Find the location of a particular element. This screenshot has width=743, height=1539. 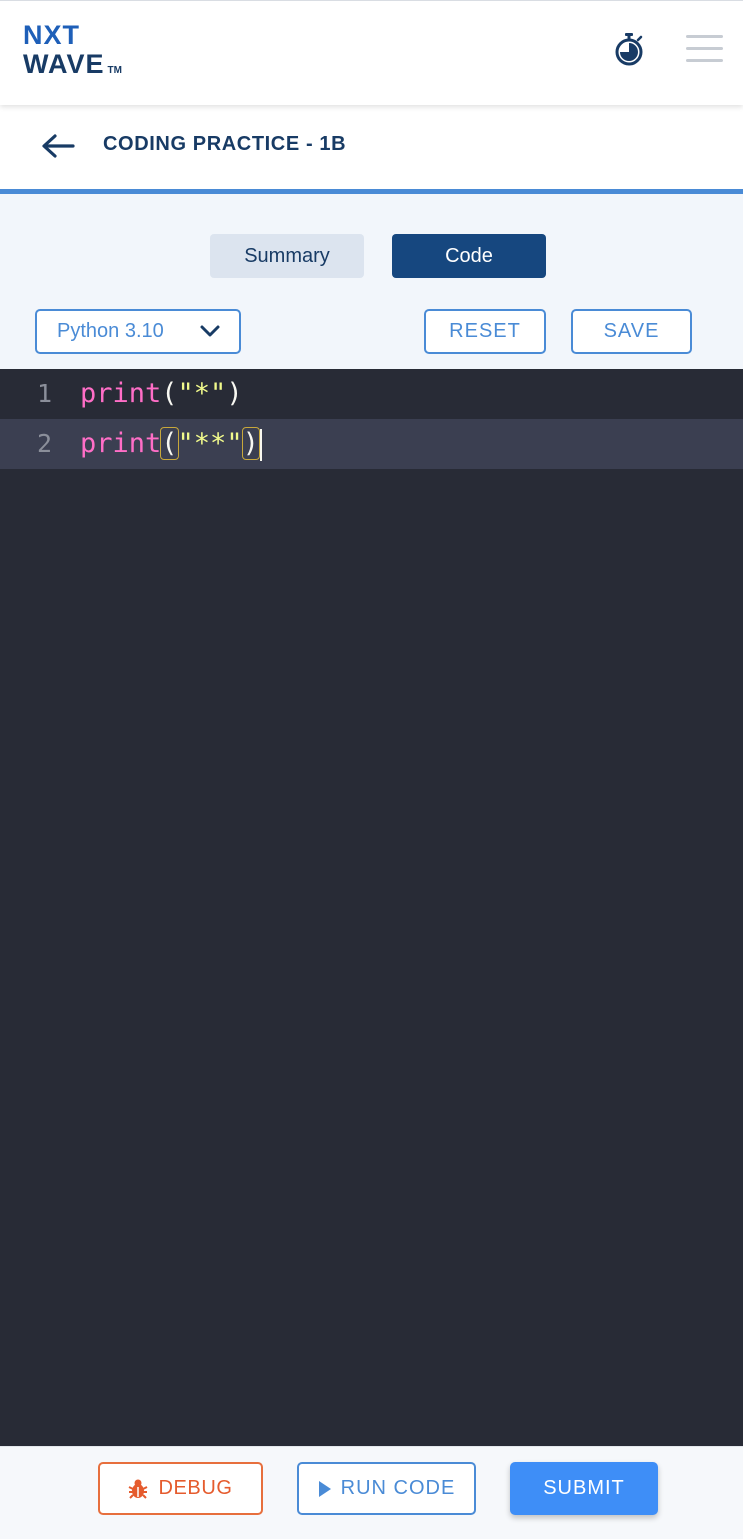

run-code-button: RUN CODE is located at coordinates (386, 1488).